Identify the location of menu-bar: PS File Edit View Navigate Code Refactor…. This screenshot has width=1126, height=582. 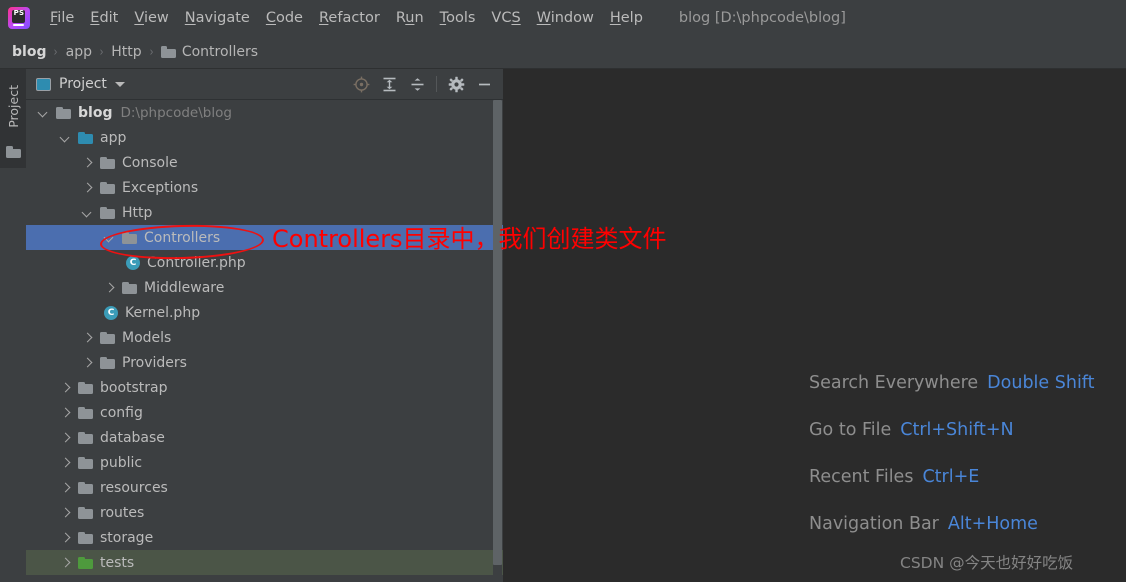
(563, 18).